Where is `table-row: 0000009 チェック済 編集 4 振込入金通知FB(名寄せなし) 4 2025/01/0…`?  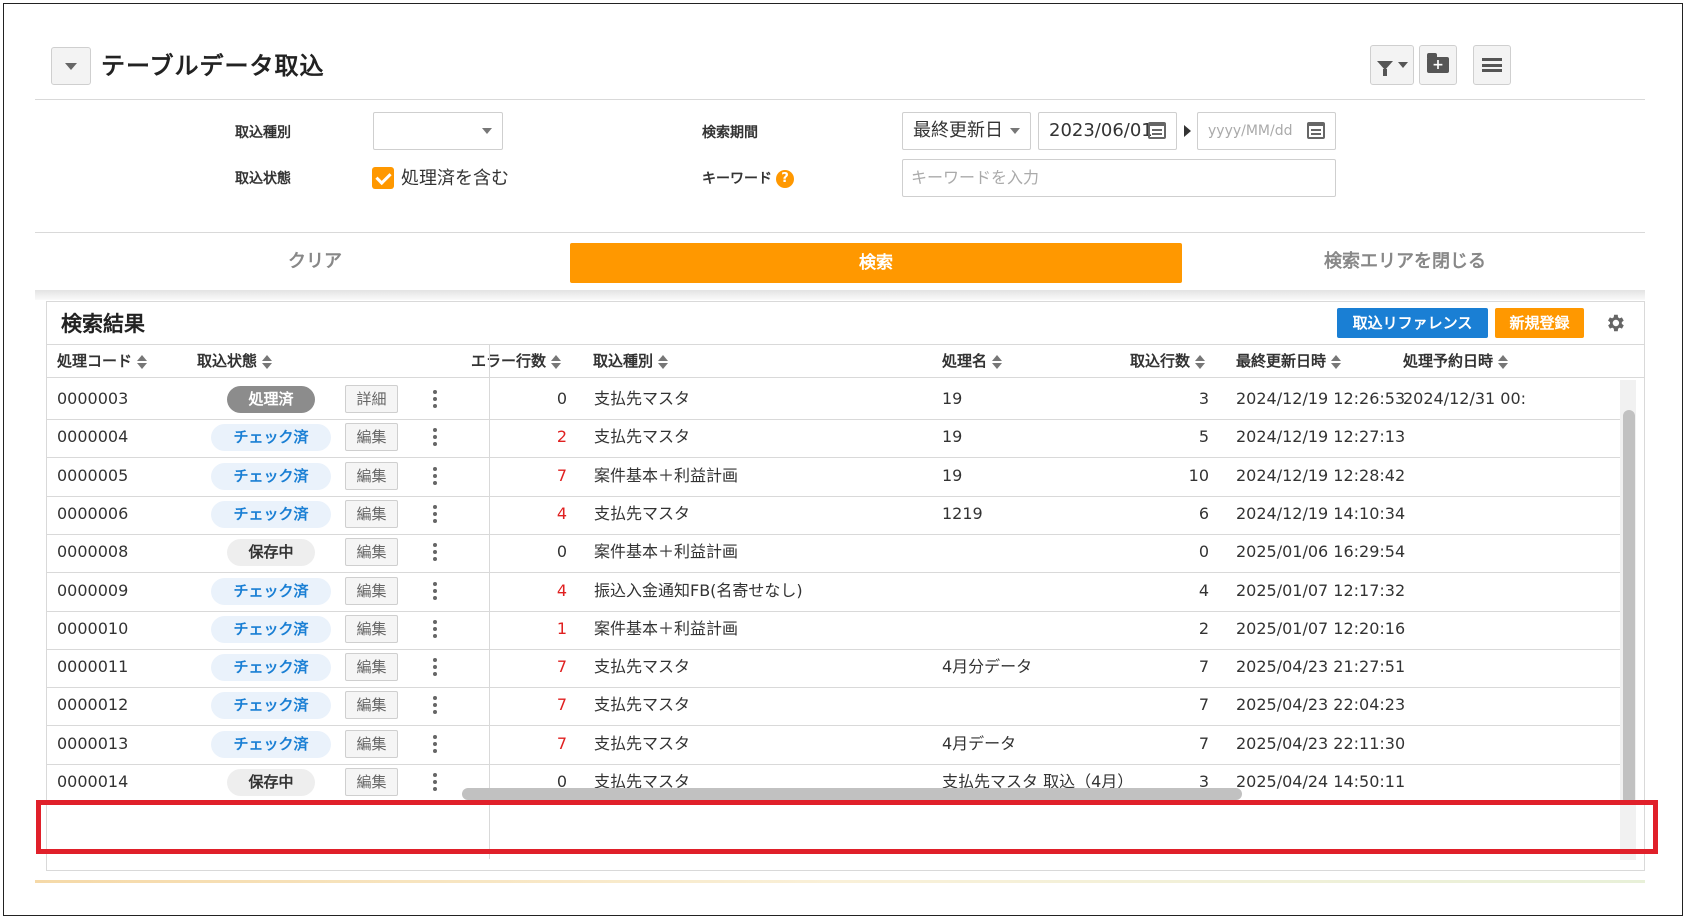 table-row: 0000009 チェック済 編集 4 振込入金通知FB(名寄せなし) 4 2025/01/0… is located at coordinates (834, 591).